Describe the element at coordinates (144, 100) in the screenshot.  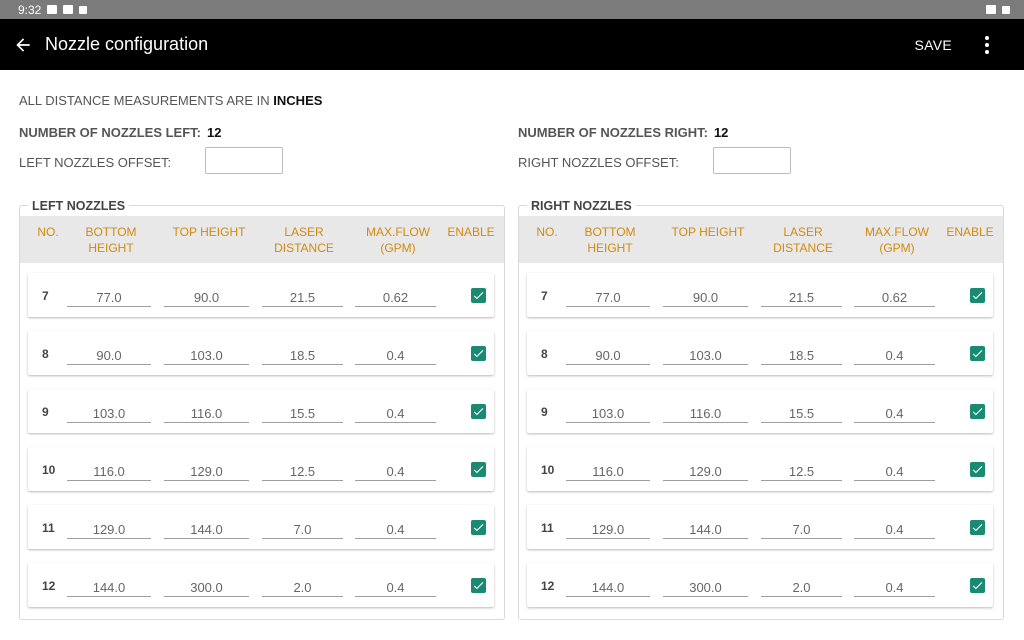
I see `units-prefix: ALL DISTANCE MEASUREMENTS ARE IN` at that location.